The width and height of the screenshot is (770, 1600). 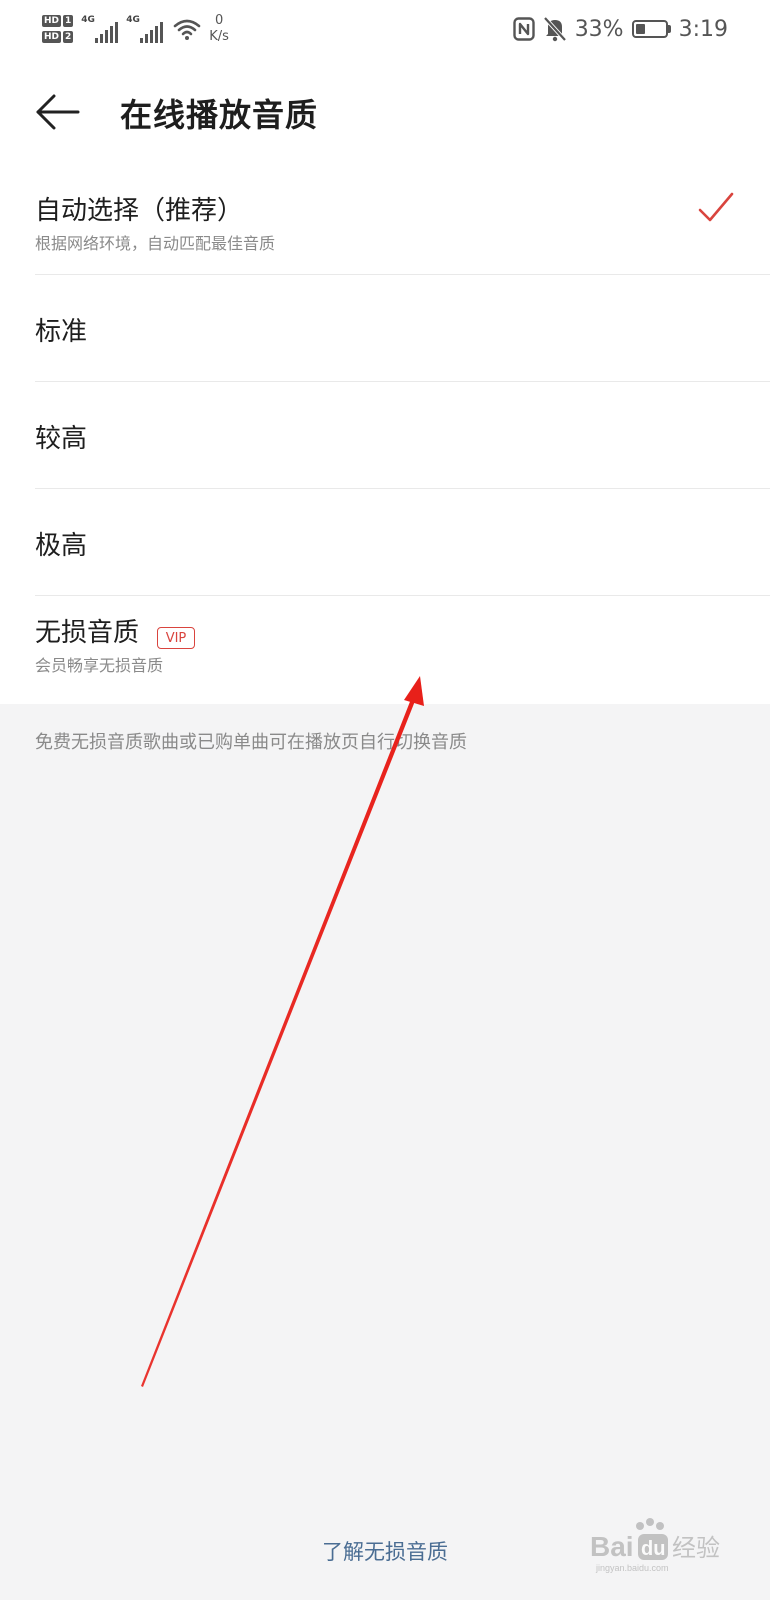 What do you see at coordinates (61, 439) in the screenshot?
I see `option-label: 较高` at bounding box center [61, 439].